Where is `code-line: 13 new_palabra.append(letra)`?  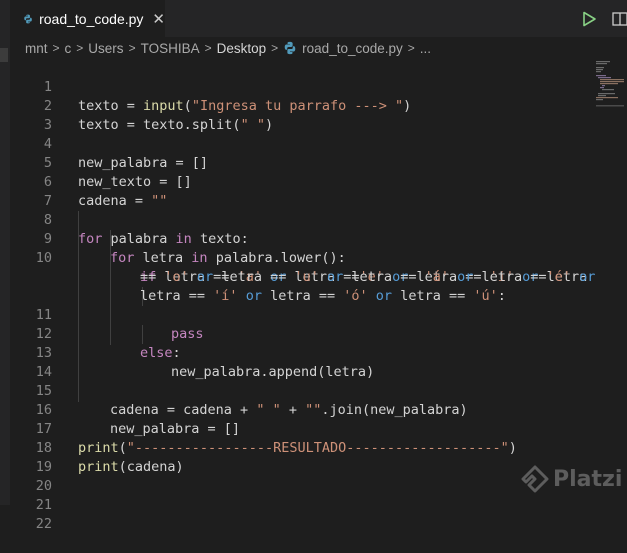 code-line: 13 new_palabra.append(letra) is located at coordinates (300, 352).